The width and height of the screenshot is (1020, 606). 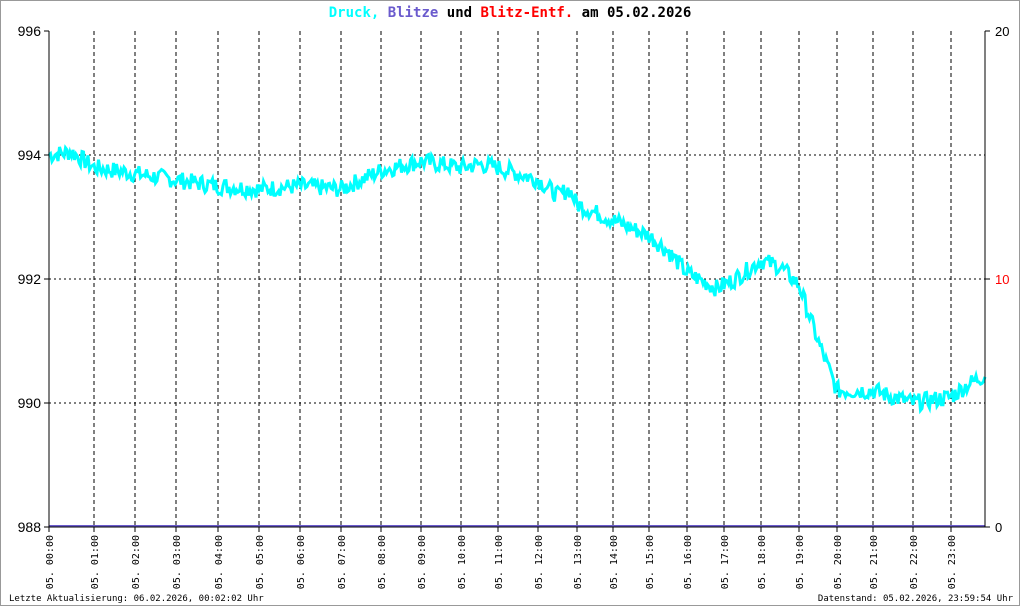 I want to click on y-tick-label-left: 994, so click(x=30, y=155).